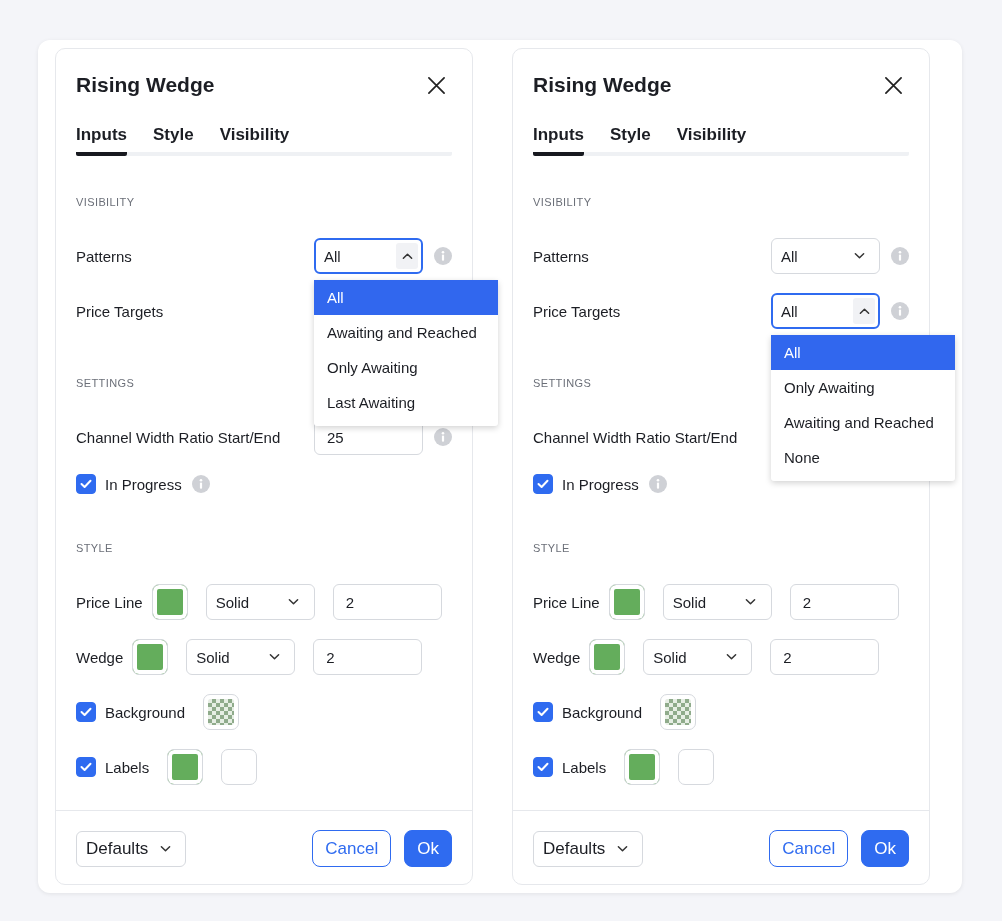 This screenshot has width=1002, height=921. What do you see at coordinates (406, 402) in the screenshot?
I see `dropdown-option: Last Awaiting` at bounding box center [406, 402].